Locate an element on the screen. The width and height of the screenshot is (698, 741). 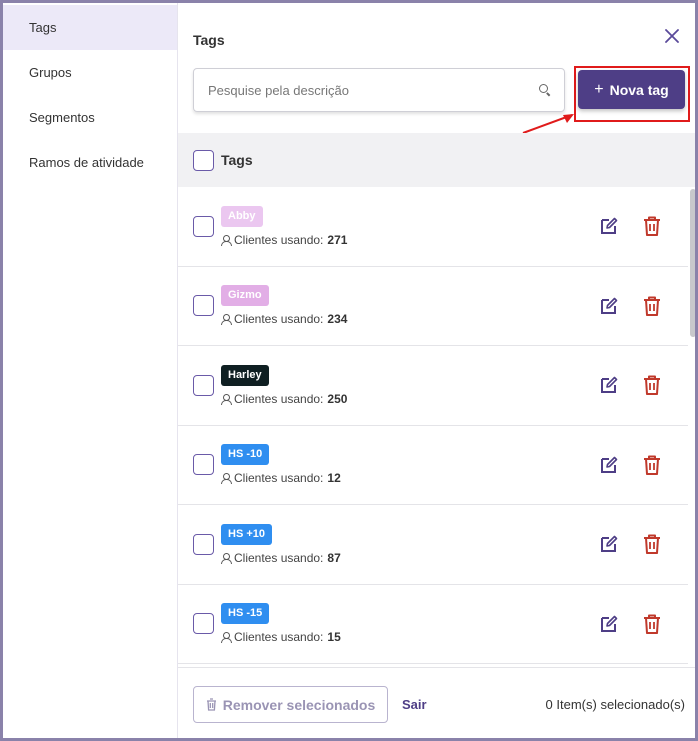
tag-badge: Harley is located at coordinates (245, 375).